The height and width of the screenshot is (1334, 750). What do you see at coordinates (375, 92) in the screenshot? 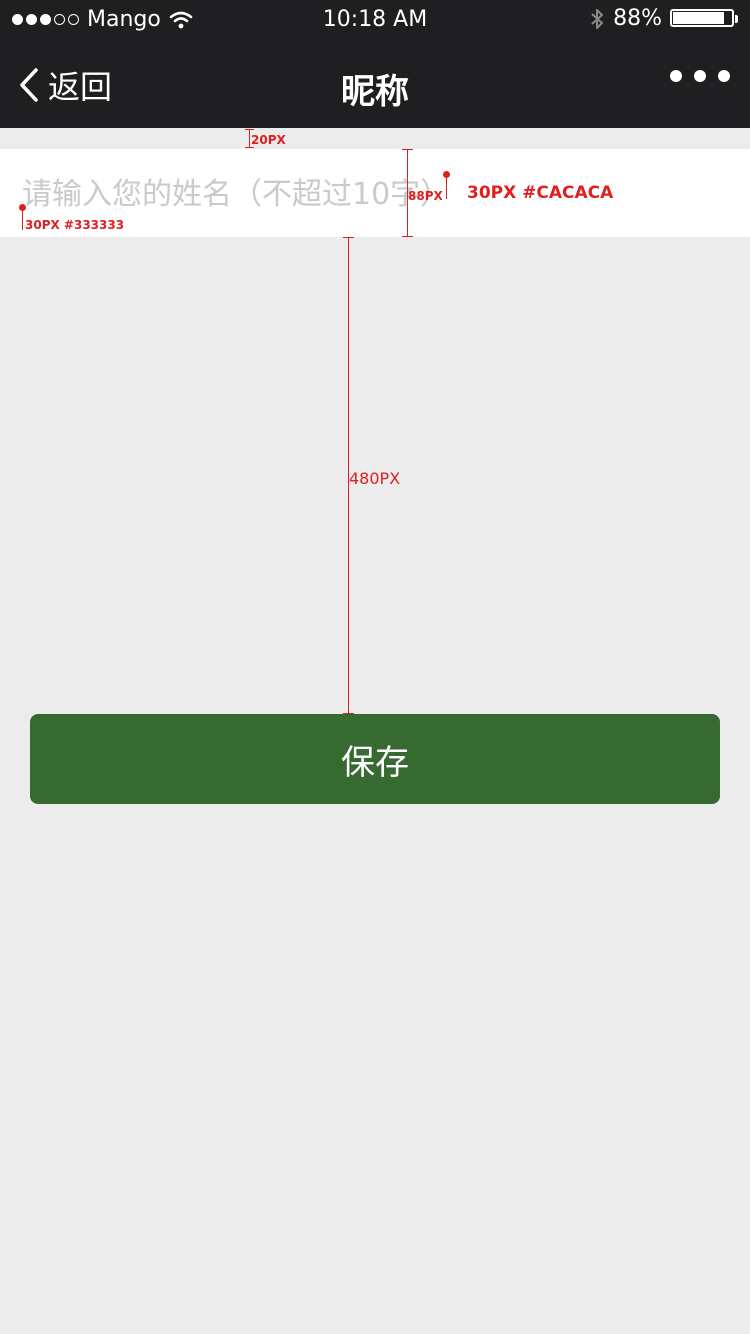
I see `page-title: 昵称` at bounding box center [375, 92].